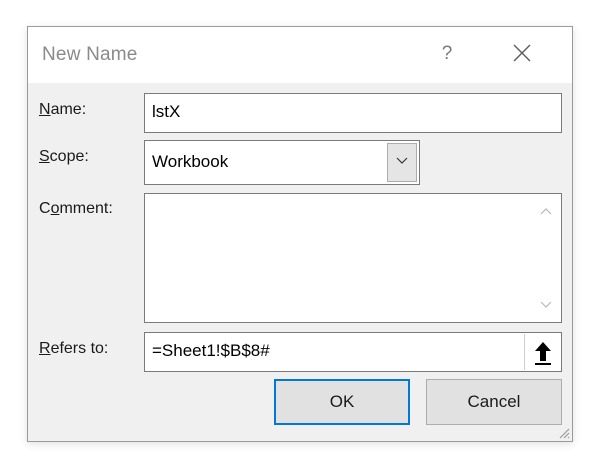  What do you see at coordinates (166, 111) in the screenshot?
I see `name-input-value: lstX` at bounding box center [166, 111].